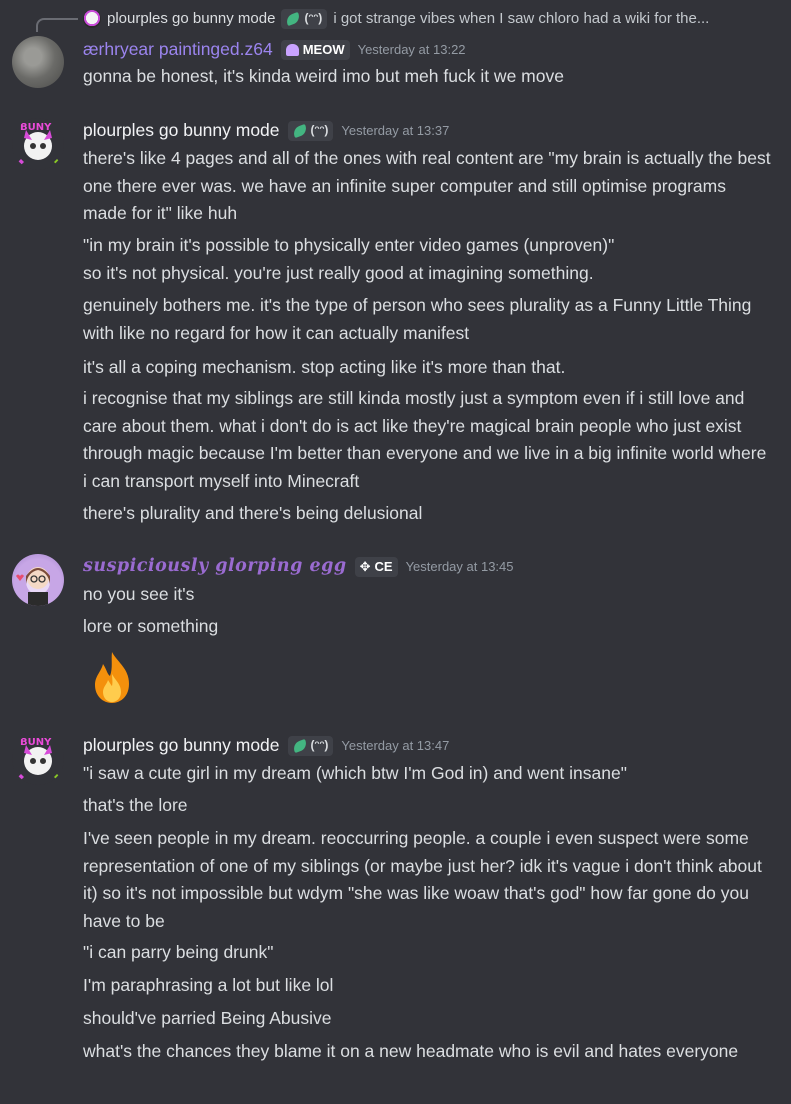  Describe the element at coordinates (92, 19) in the screenshot. I see `reply-avatar` at that location.